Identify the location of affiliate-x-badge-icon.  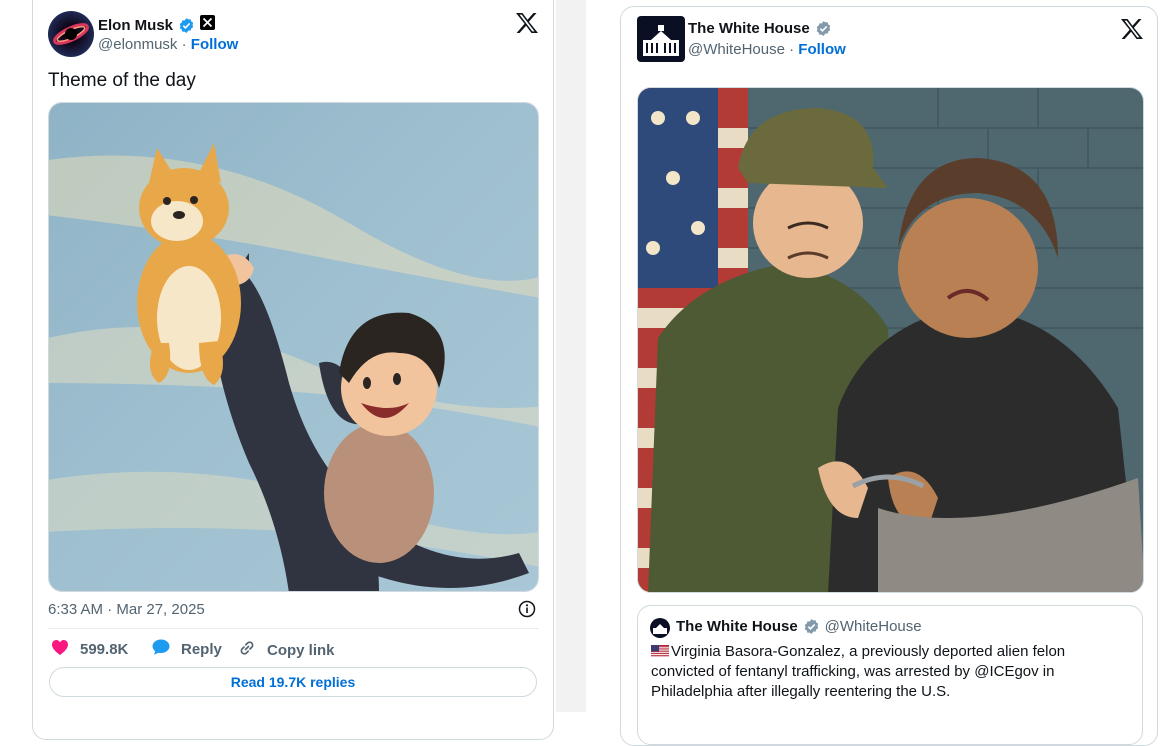
(208, 25).